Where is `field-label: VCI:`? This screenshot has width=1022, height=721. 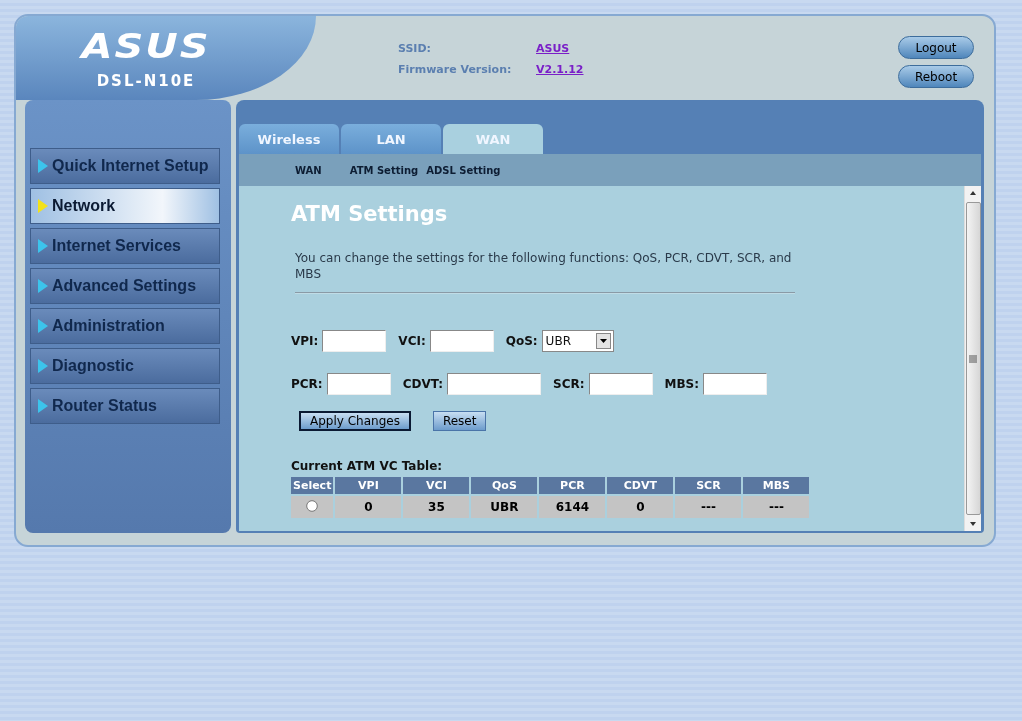
field-label: VCI: is located at coordinates (412, 341).